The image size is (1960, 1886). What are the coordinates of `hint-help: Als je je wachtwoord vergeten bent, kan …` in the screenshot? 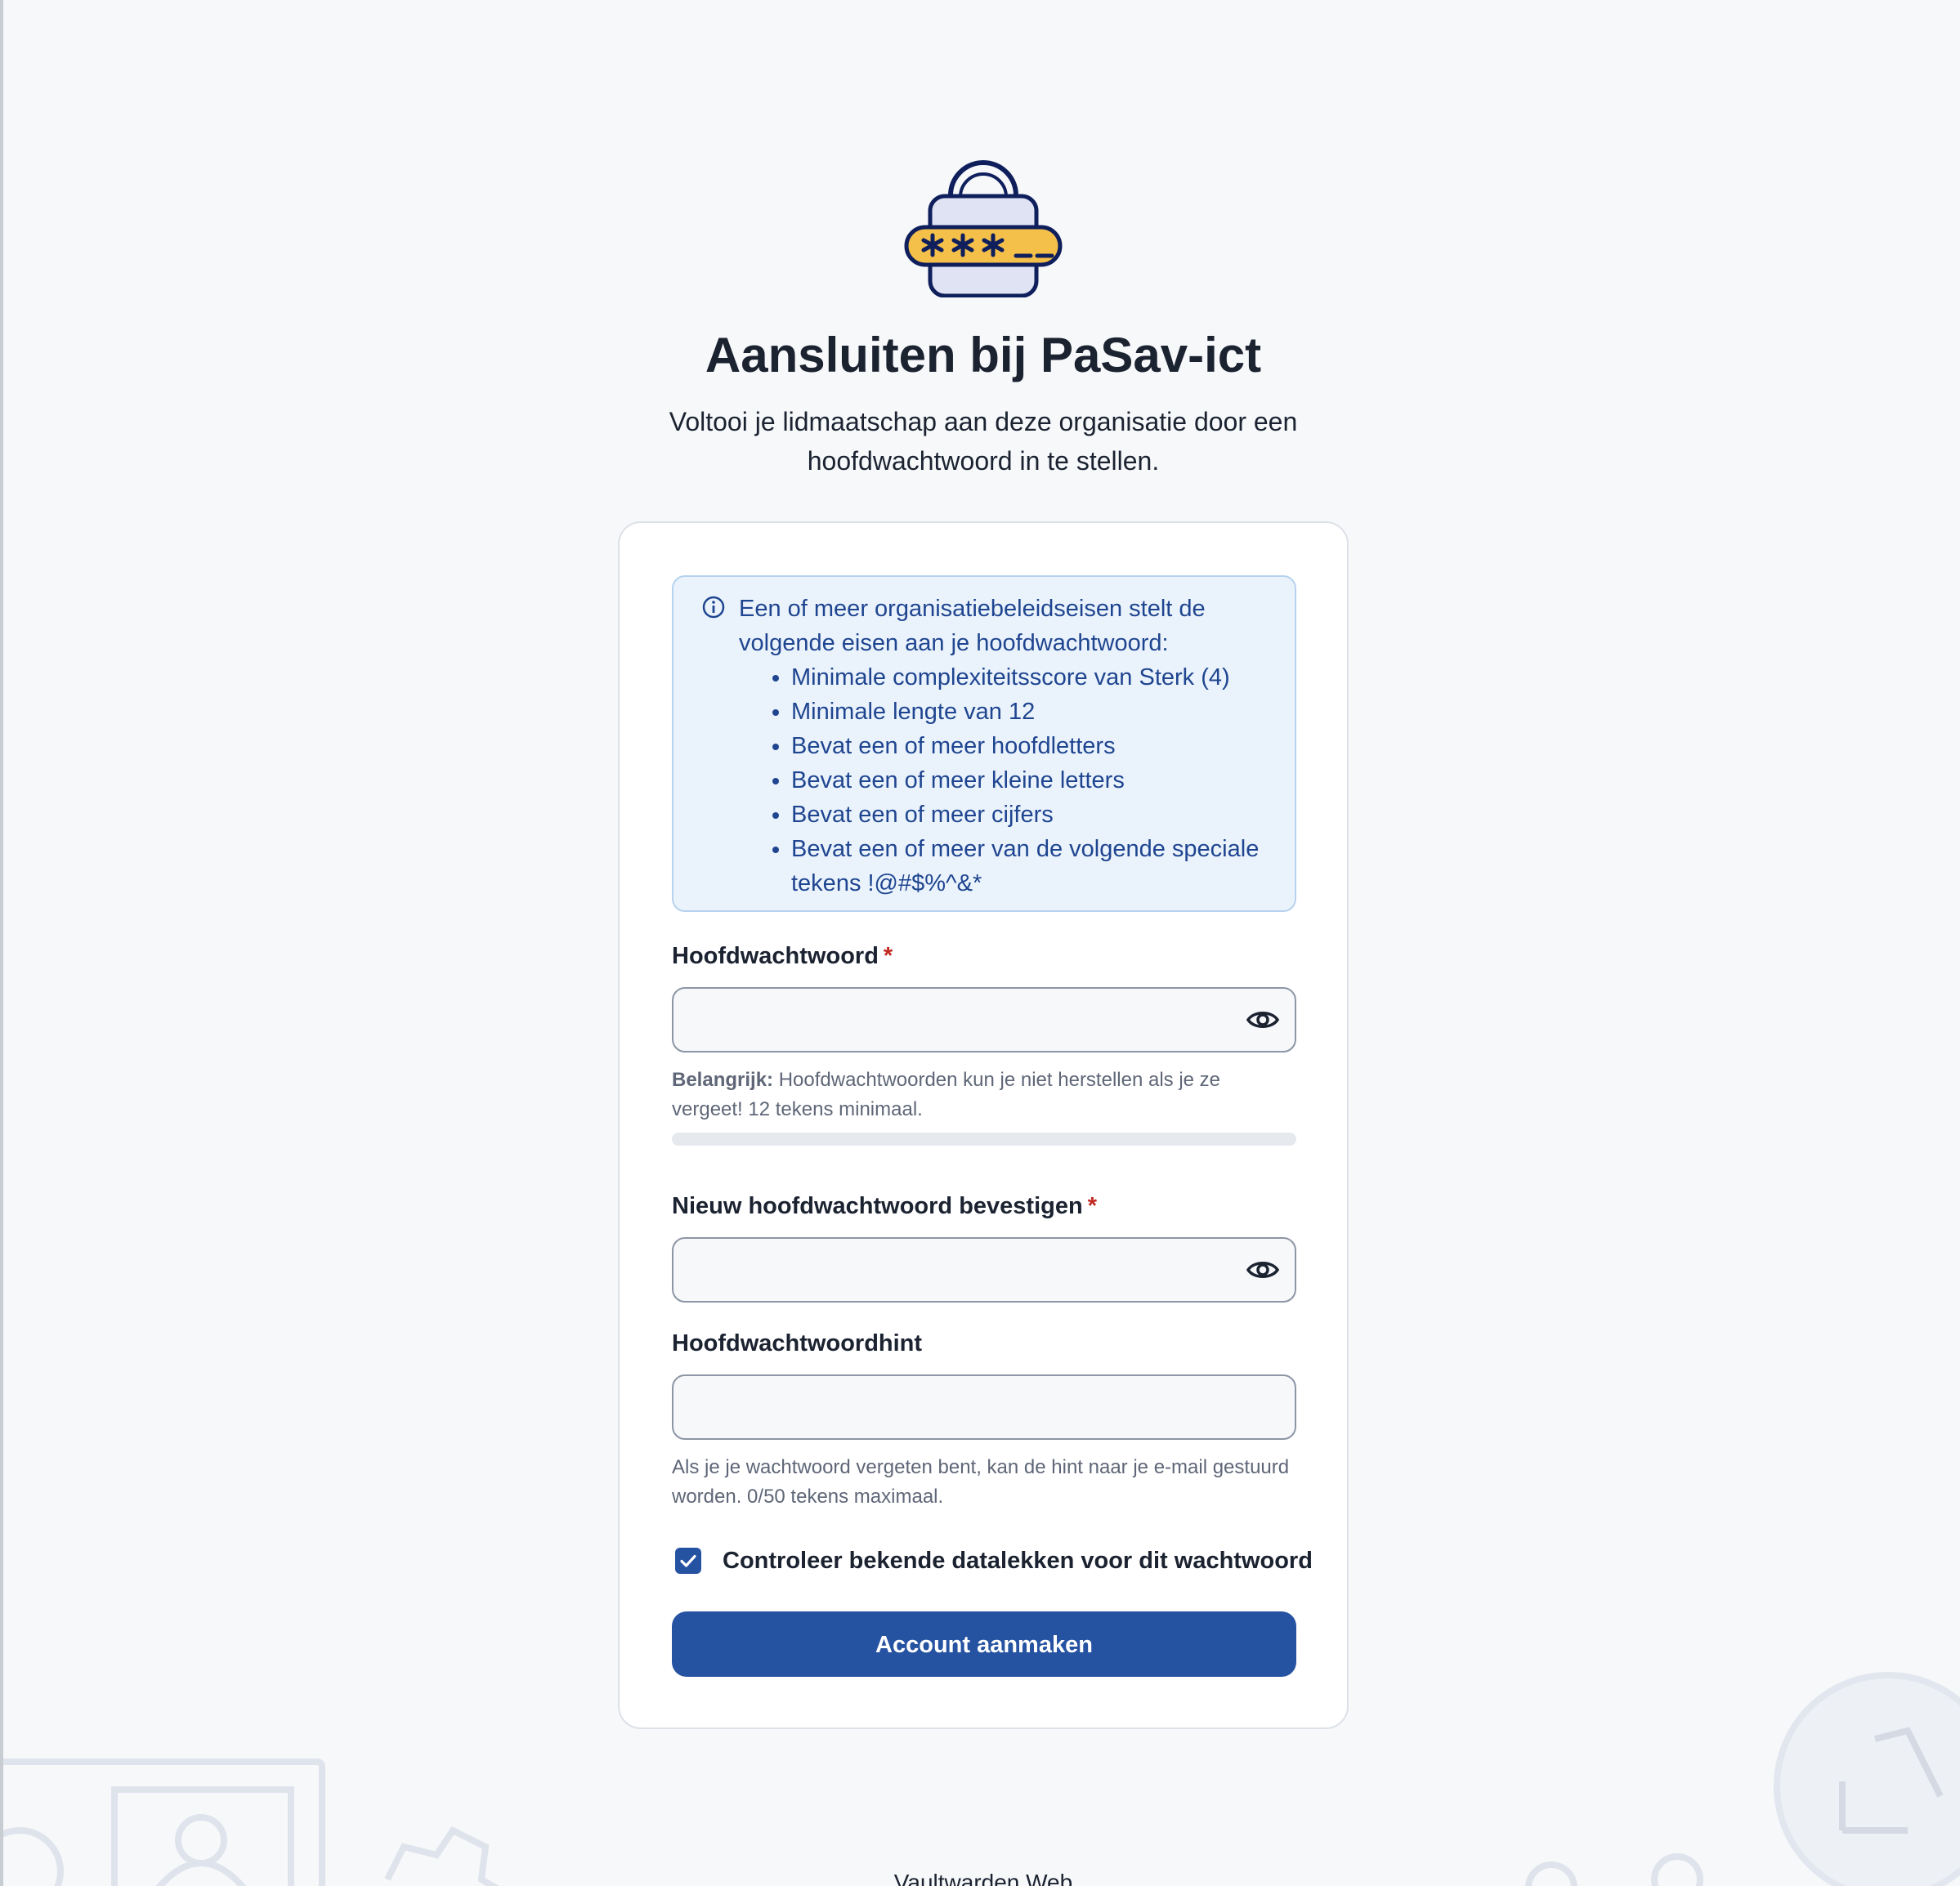 It's located at (981, 1482).